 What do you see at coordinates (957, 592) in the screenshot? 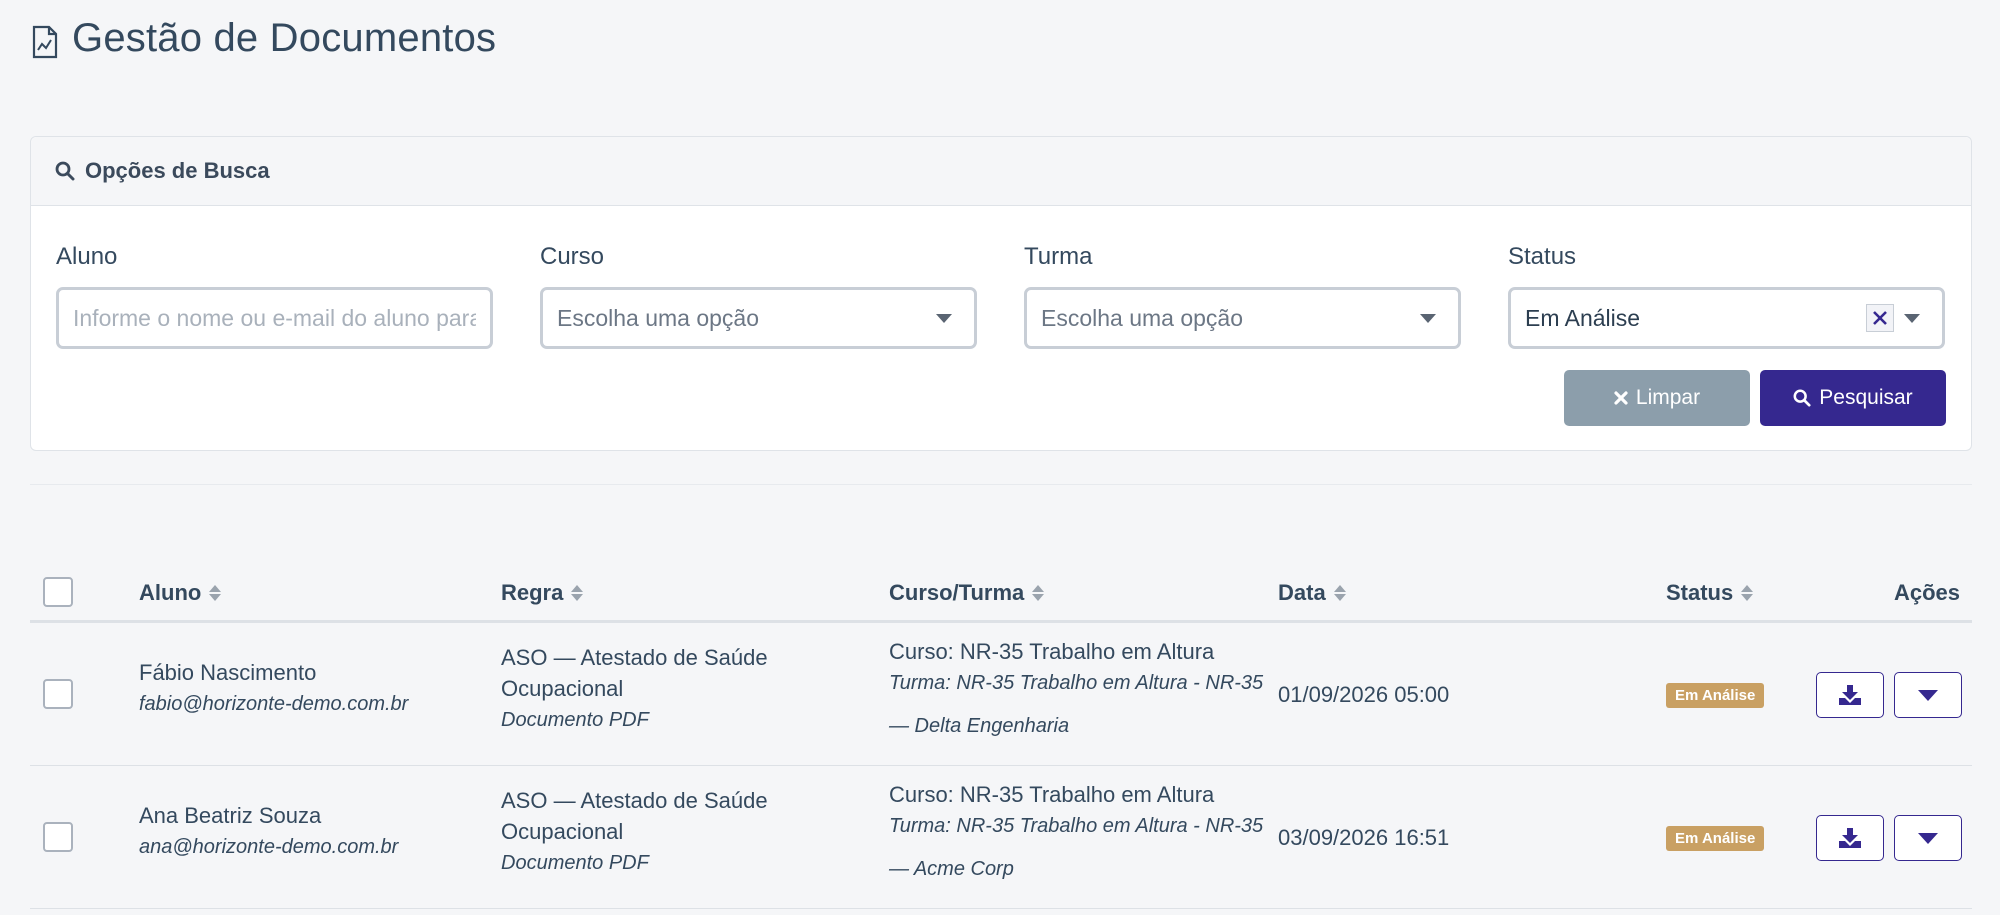
I see `column-curso-turma-label: Curso/Turma` at bounding box center [957, 592].